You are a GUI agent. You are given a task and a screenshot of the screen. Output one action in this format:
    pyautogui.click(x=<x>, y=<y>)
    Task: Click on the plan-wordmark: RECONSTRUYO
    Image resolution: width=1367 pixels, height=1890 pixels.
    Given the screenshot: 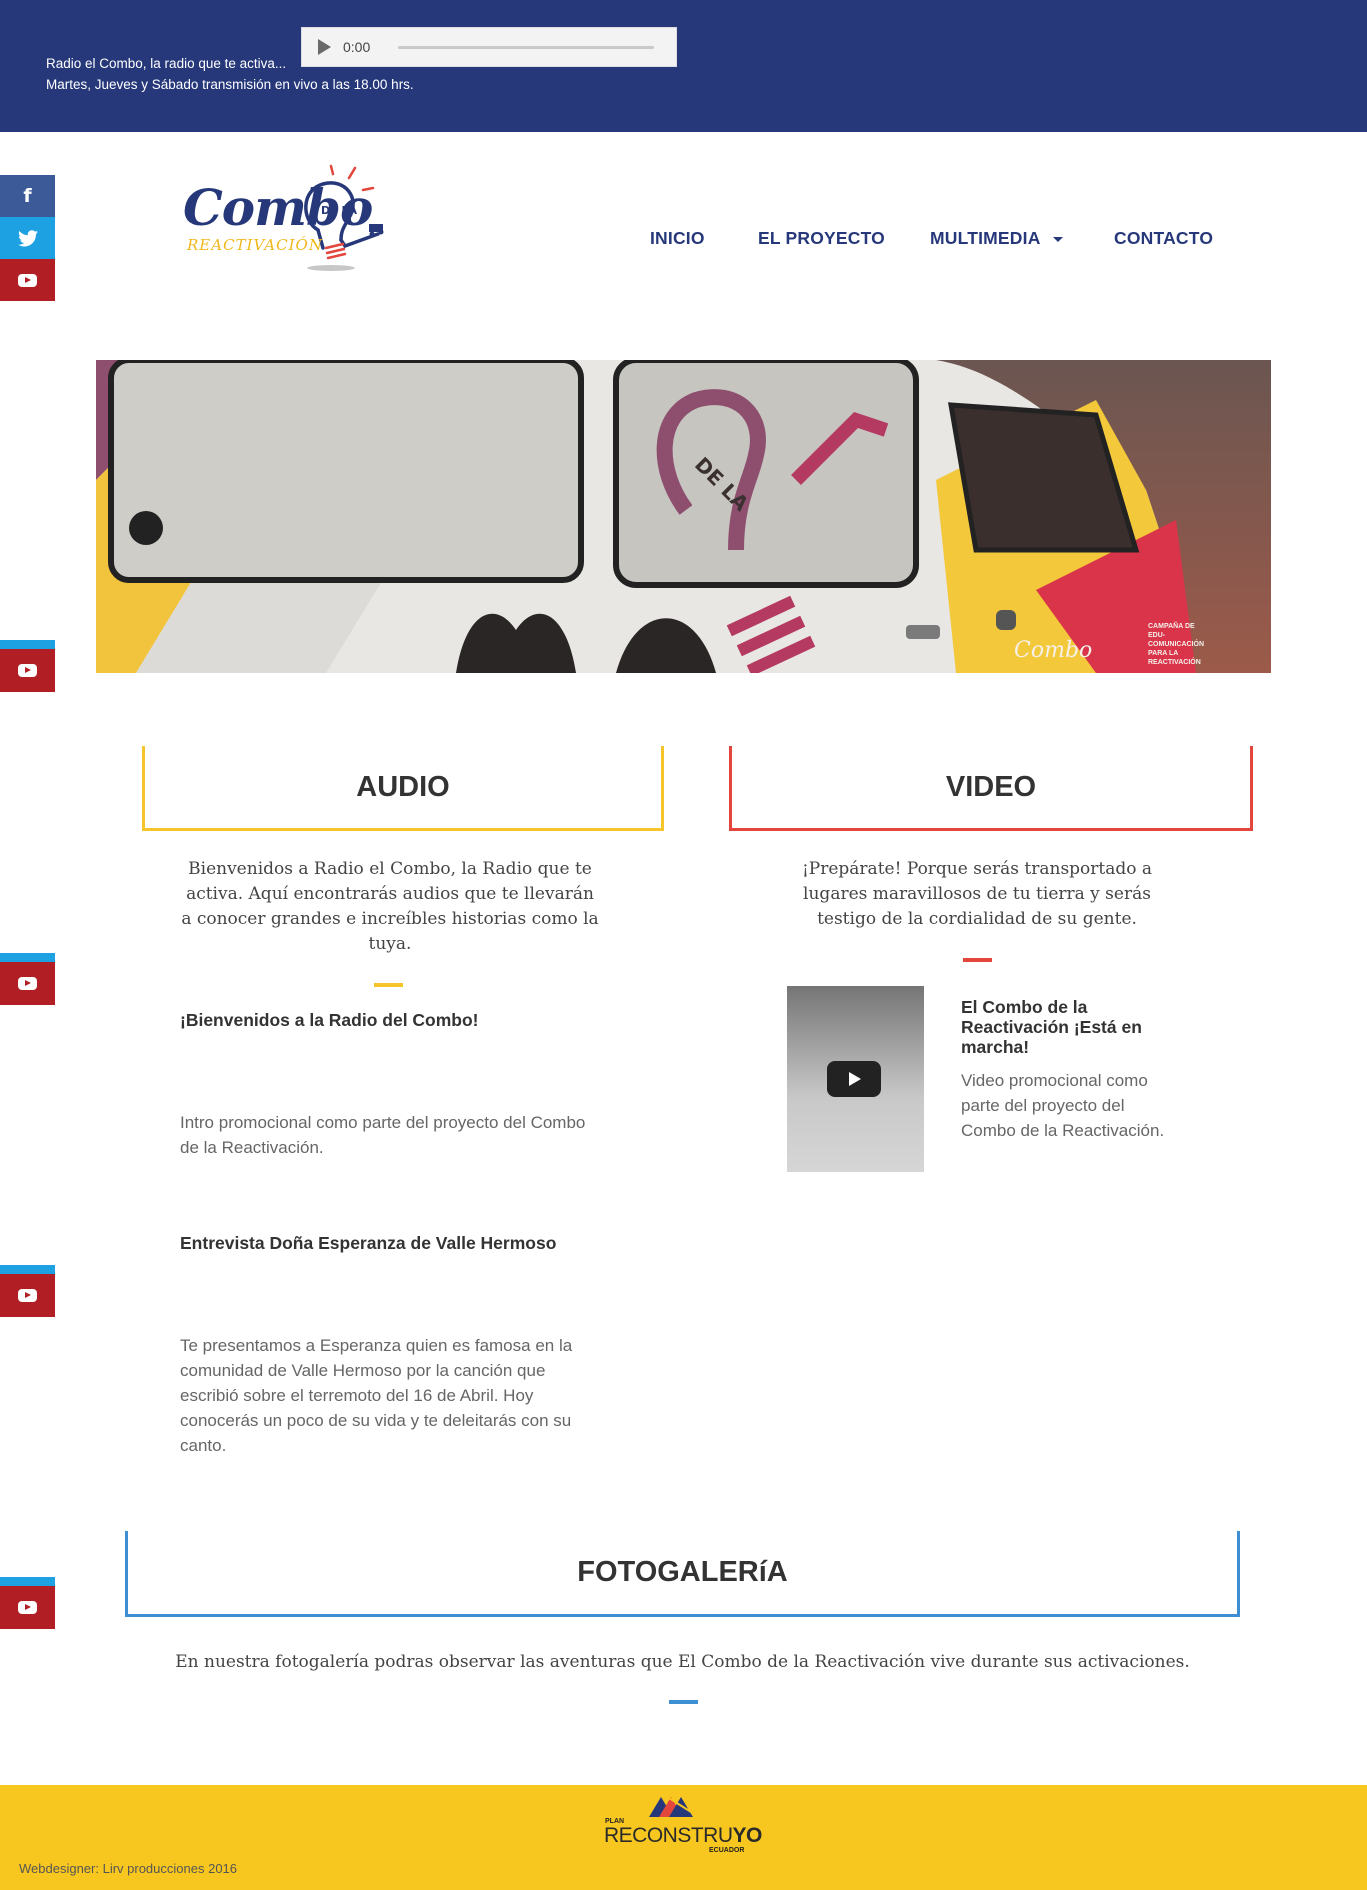 What is the action you would take?
    pyautogui.click(x=683, y=1836)
    